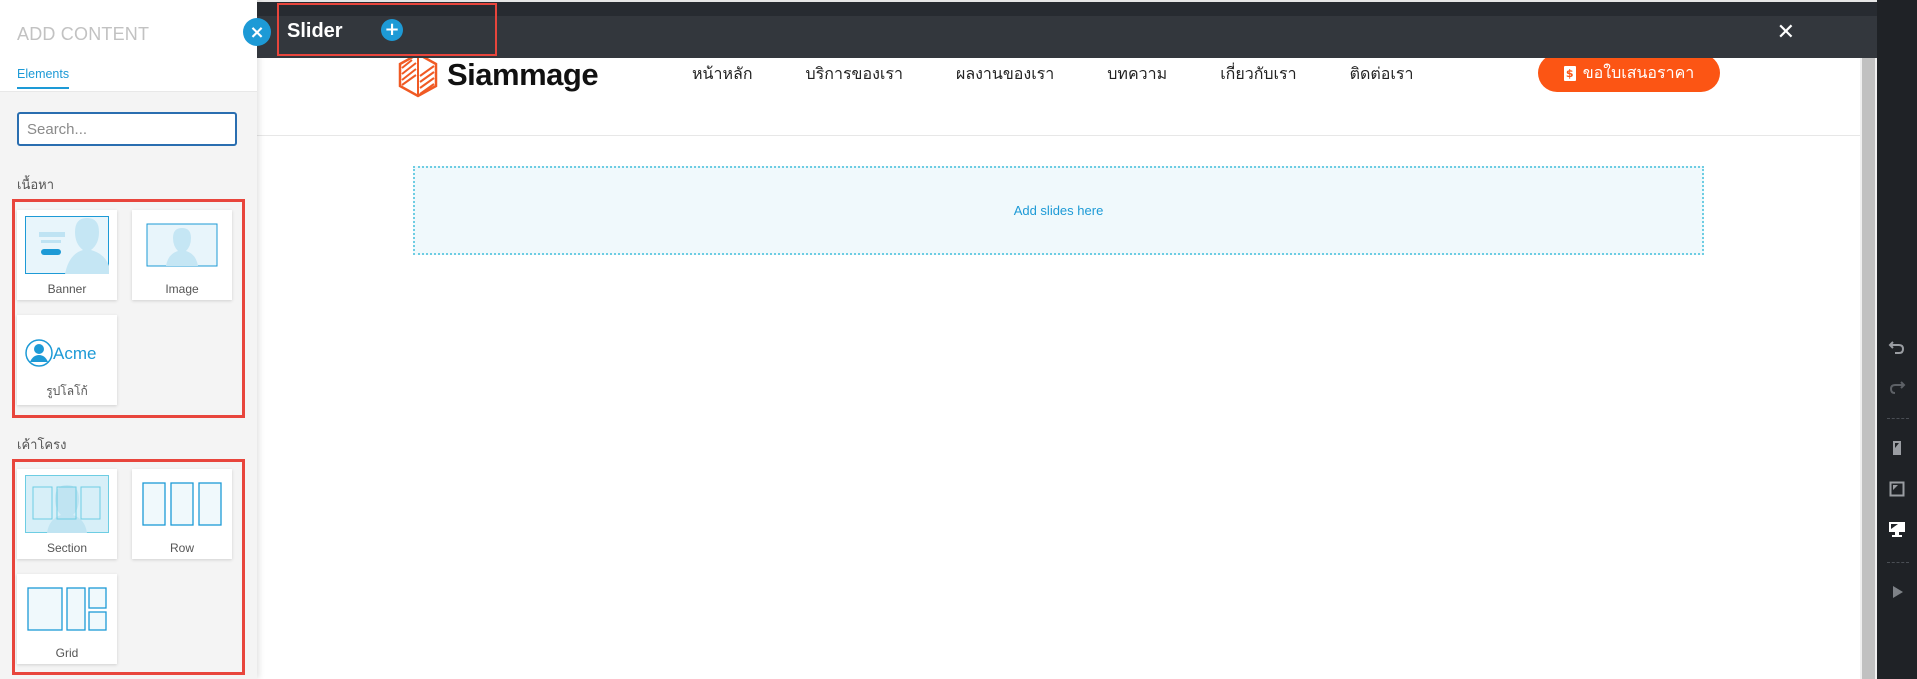 The width and height of the screenshot is (1917, 679). I want to click on desktop-view-icon, so click(1897, 529).